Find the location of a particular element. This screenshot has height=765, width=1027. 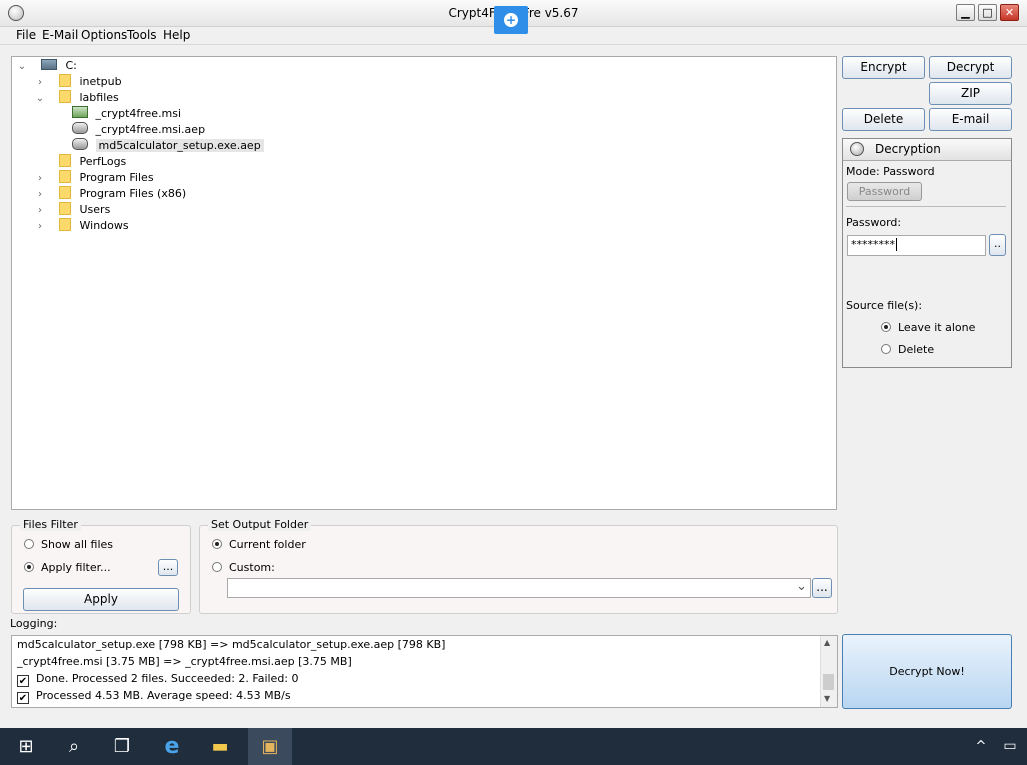

tree-item-label: Program Files is located at coordinates (116, 177).